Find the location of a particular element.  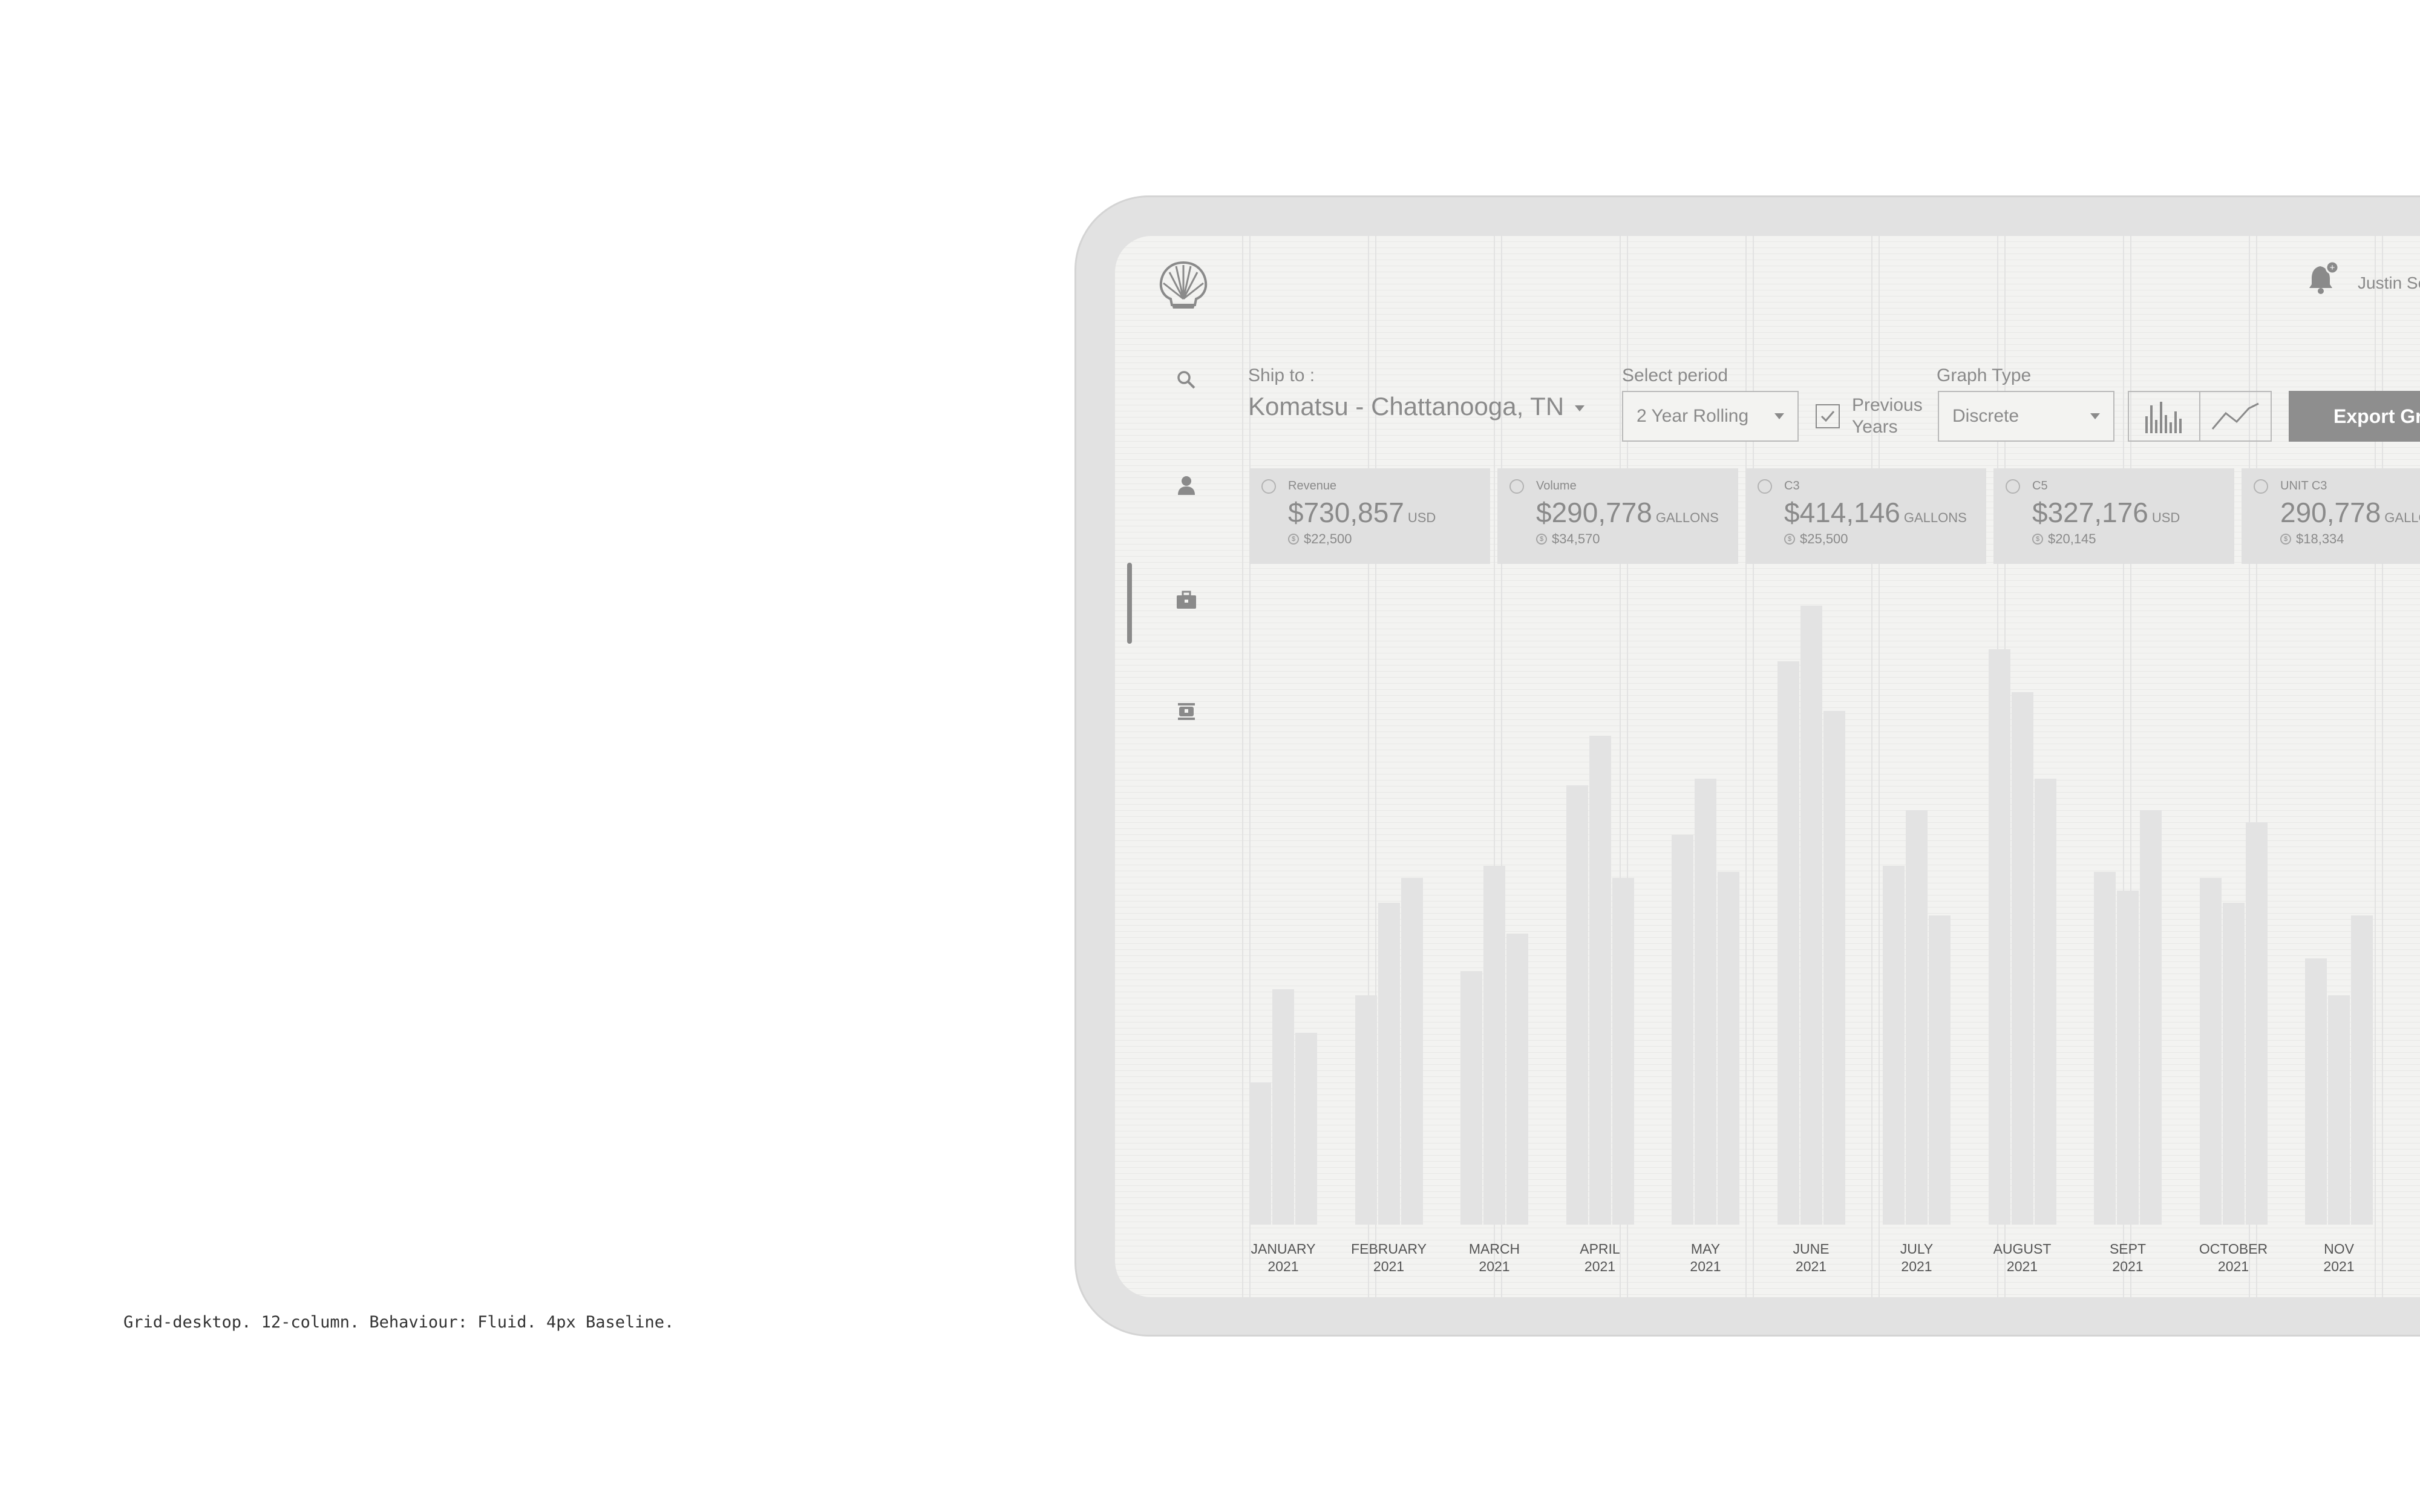

x-tick-label: FEBRUARY 2021 is located at coordinates (1389, 1257).